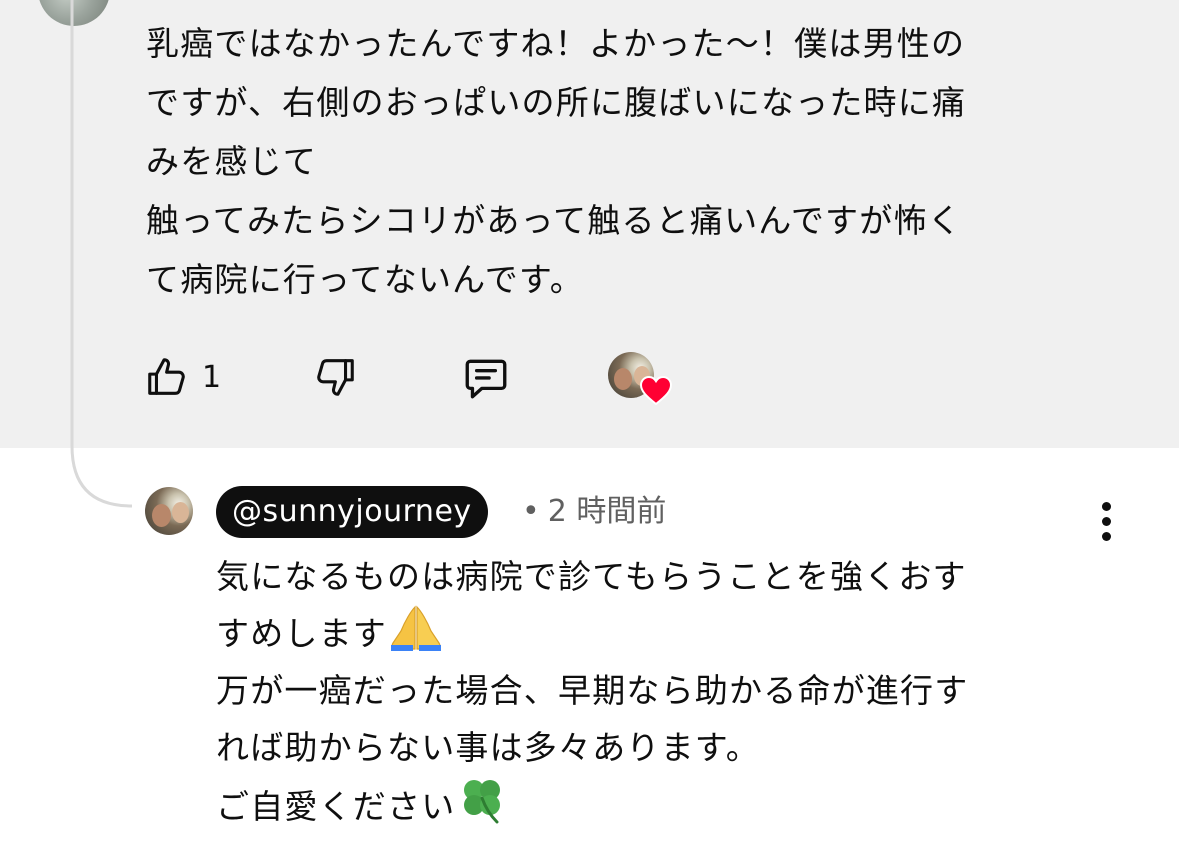 Image resolution: width=1179 pixels, height=855 pixels. What do you see at coordinates (231, 161) in the screenshot?
I see `comment-text-line: みを感じて` at bounding box center [231, 161].